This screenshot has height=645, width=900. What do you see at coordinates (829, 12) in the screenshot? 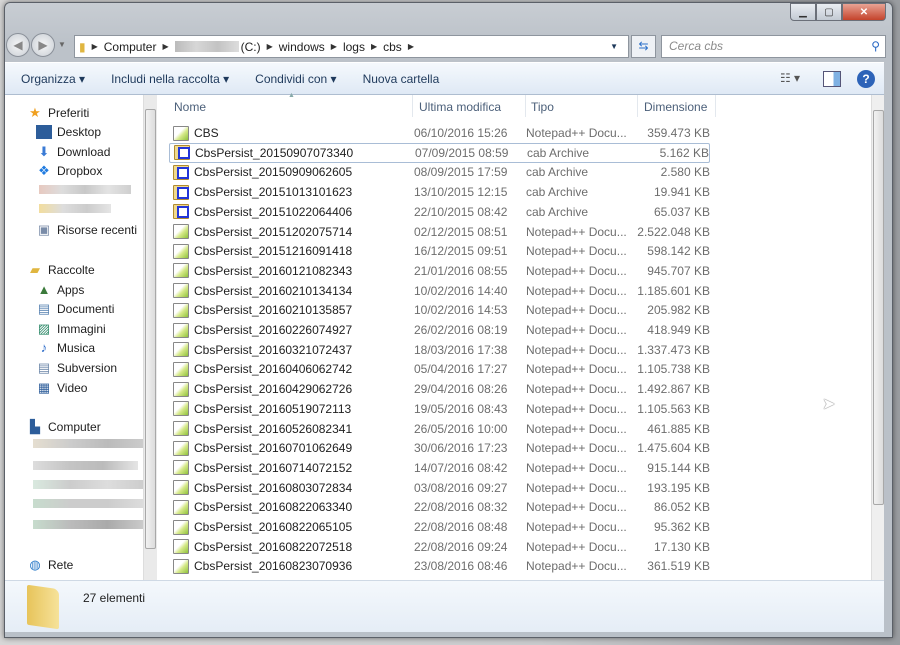
I see `maximize-button: ▢` at bounding box center [829, 12].